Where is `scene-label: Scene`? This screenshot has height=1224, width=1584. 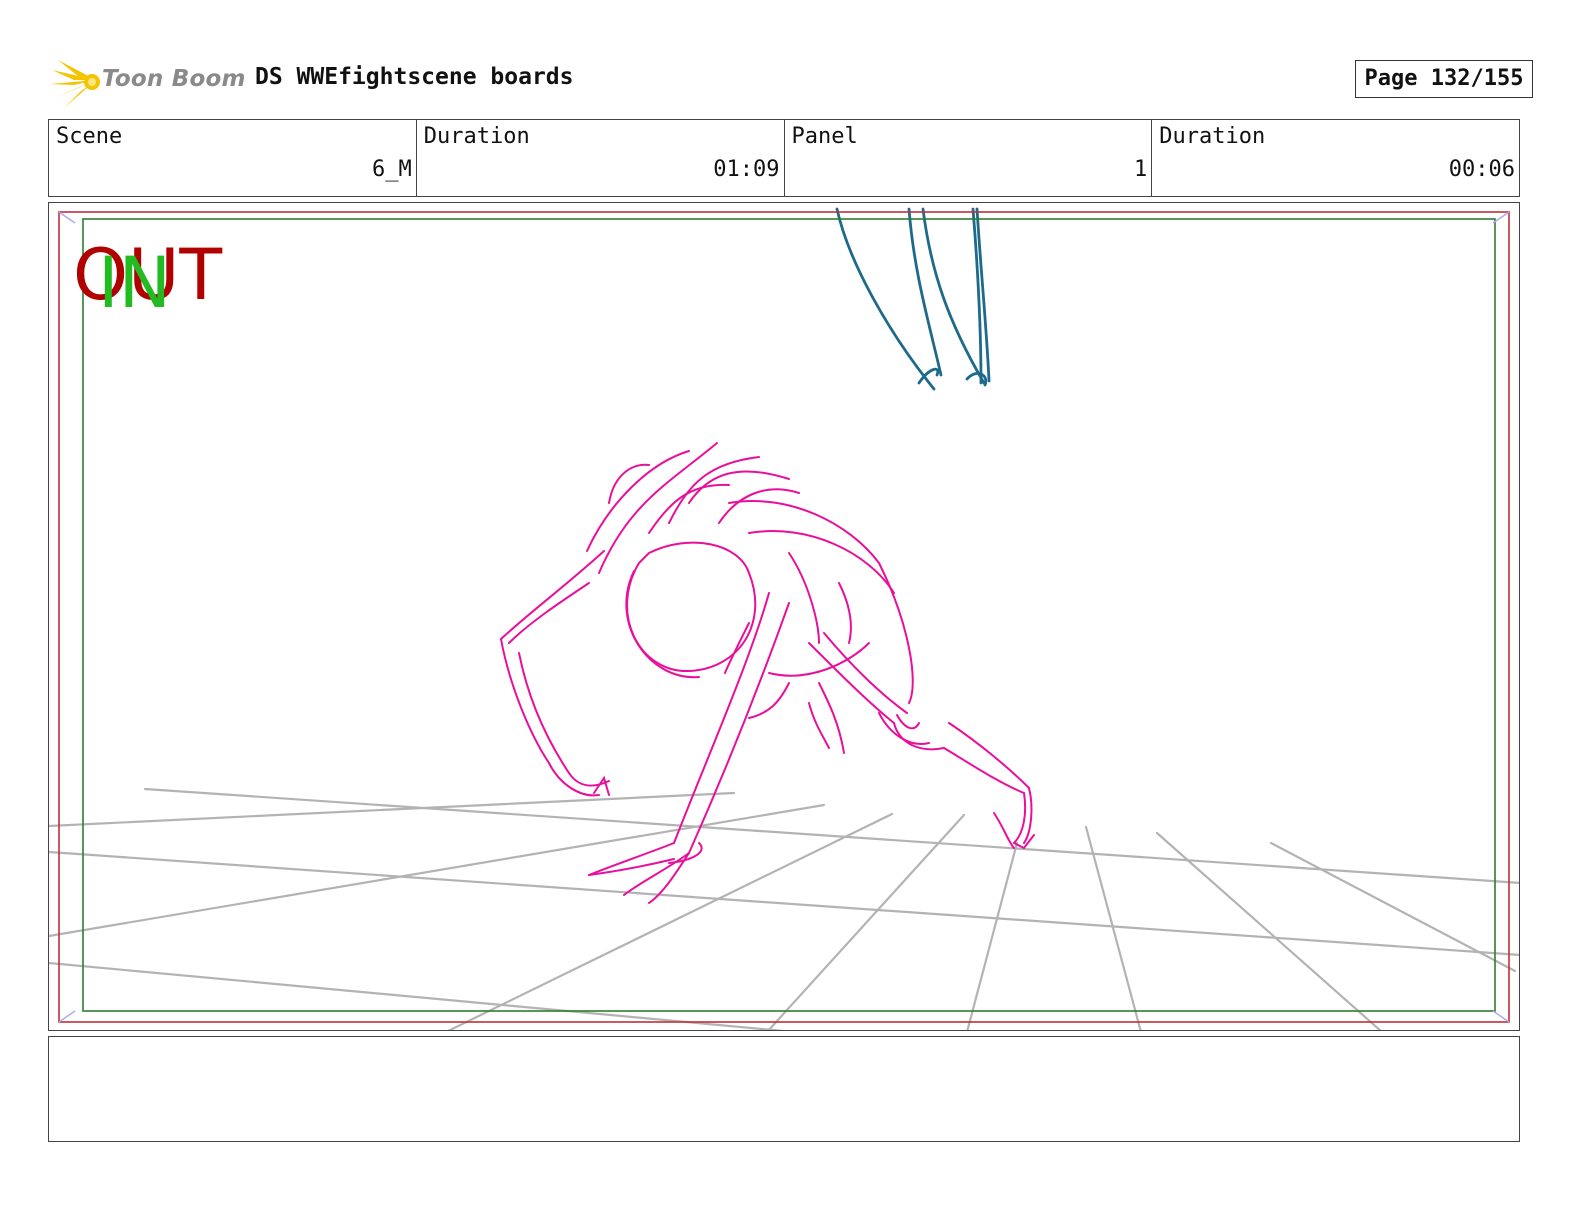
scene-label: Scene is located at coordinates (89, 136).